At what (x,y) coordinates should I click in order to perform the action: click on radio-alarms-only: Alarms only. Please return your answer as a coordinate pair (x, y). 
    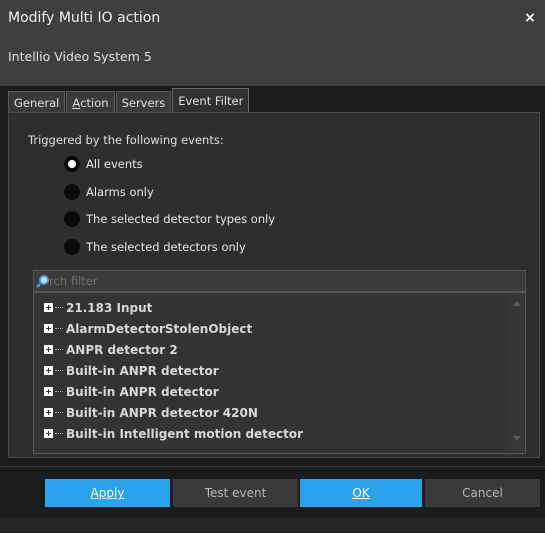
    Looking at the image, I should click on (109, 192).